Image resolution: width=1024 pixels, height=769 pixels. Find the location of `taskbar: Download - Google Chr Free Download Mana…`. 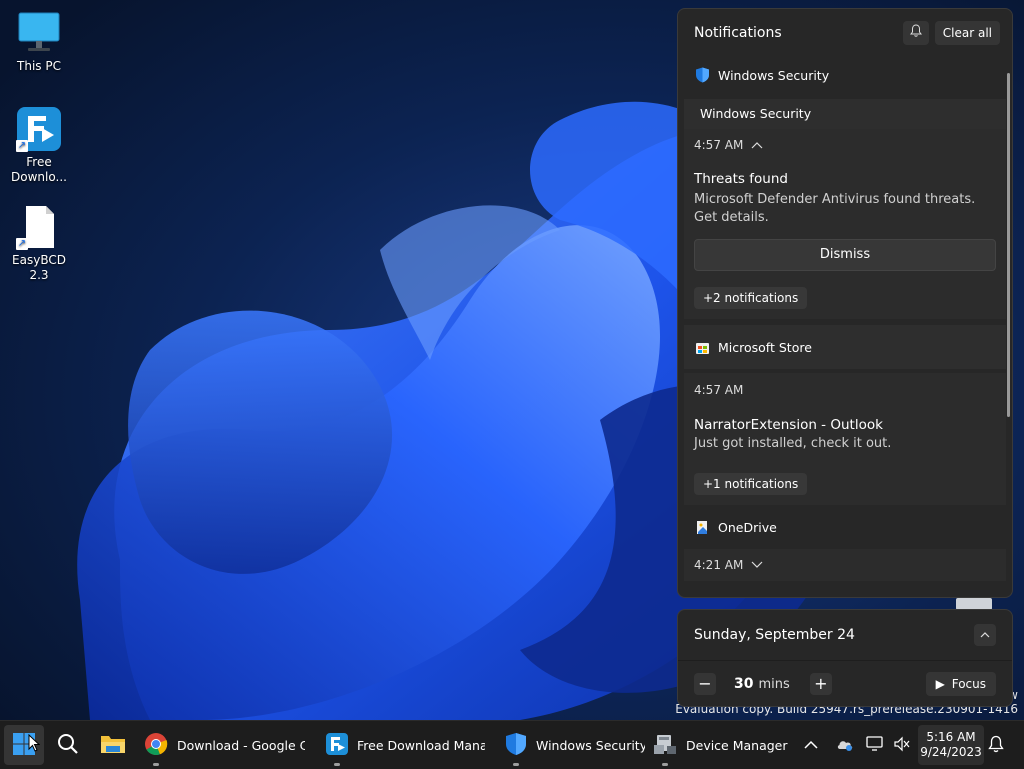

taskbar: Download - Google Chr Free Download Mana… is located at coordinates (512, 744).